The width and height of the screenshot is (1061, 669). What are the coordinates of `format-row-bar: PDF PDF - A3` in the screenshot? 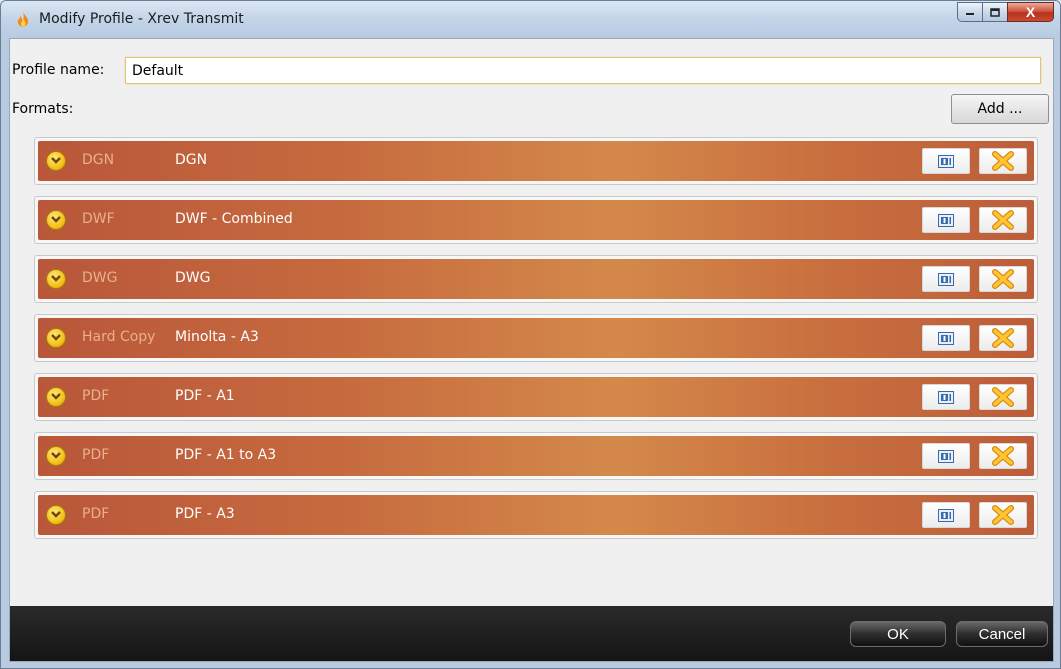 It's located at (536, 515).